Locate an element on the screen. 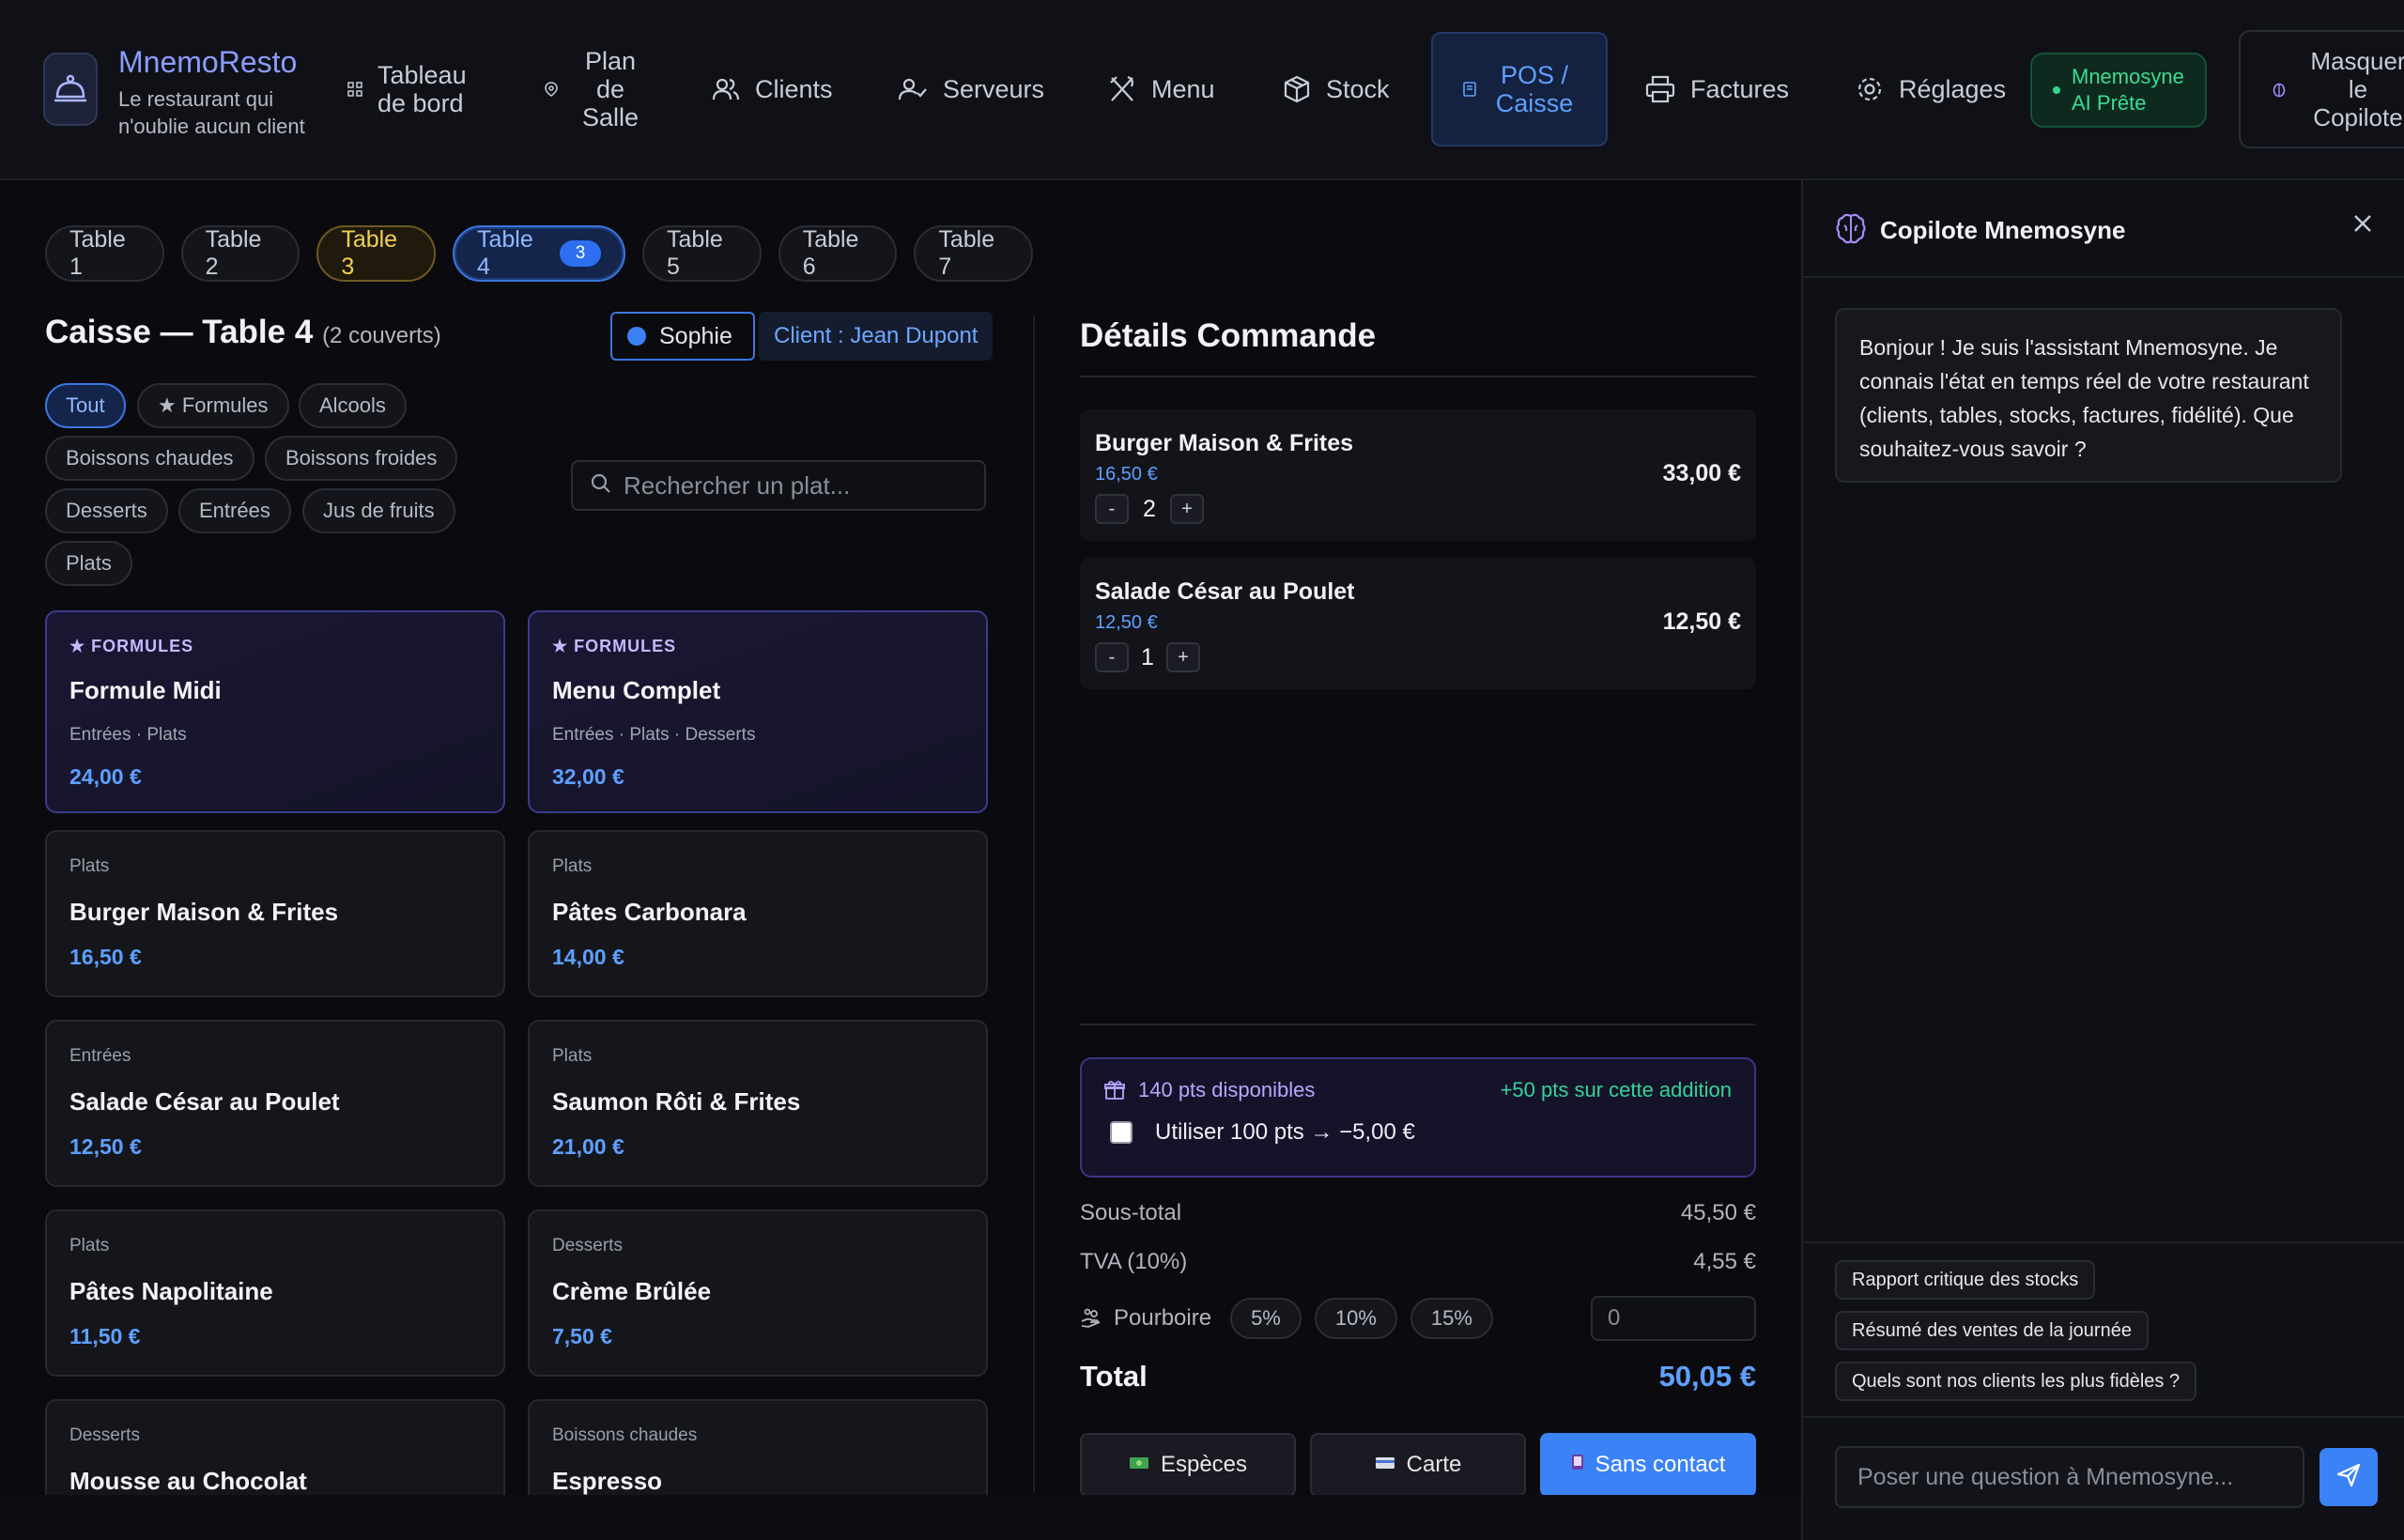 Image resolution: width=2404 pixels, height=1540 pixels. nav-dashboard: Tableau de bord is located at coordinates (414, 89).